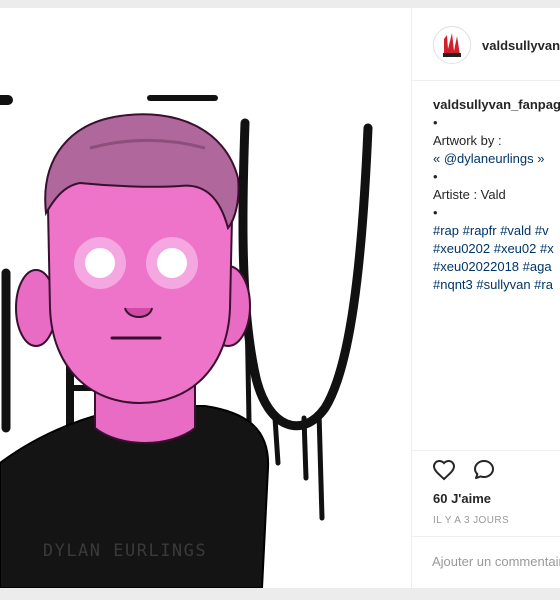 This screenshot has width=560, height=600. I want to click on comment-icon, so click(484, 470).